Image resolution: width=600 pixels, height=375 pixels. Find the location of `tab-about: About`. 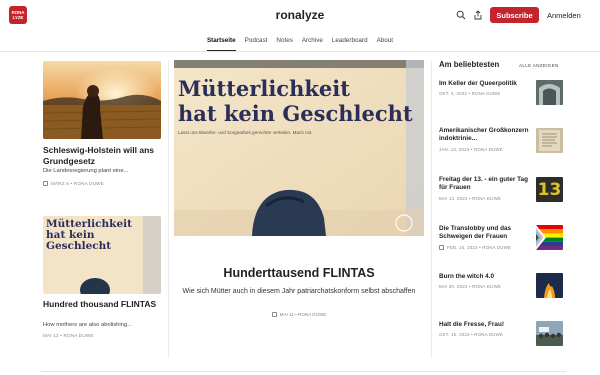

tab-about: About is located at coordinates (385, 41).